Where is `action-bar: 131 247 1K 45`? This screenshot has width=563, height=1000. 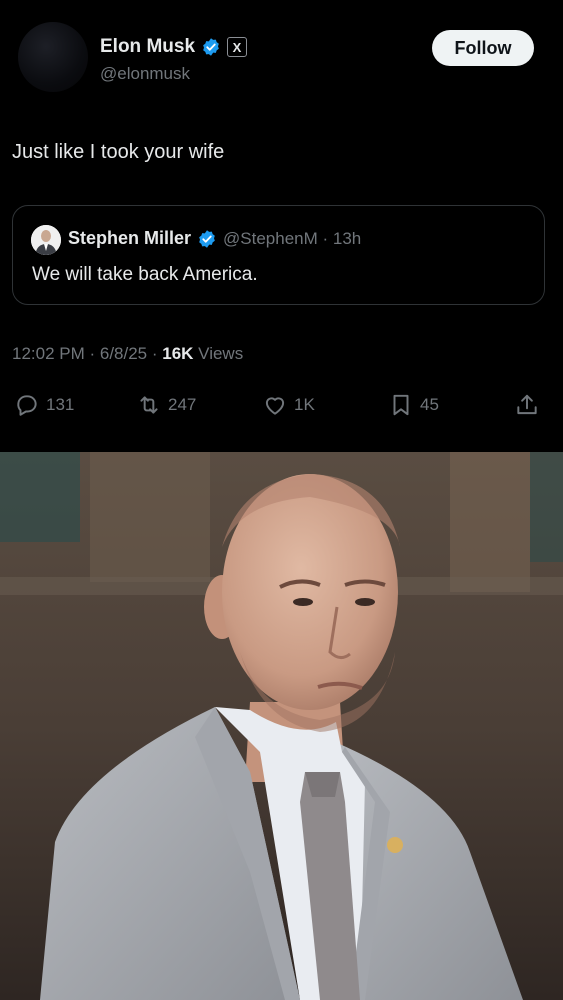 action-bar: 131 247 1K 45 is located at coordinates (281, 408).